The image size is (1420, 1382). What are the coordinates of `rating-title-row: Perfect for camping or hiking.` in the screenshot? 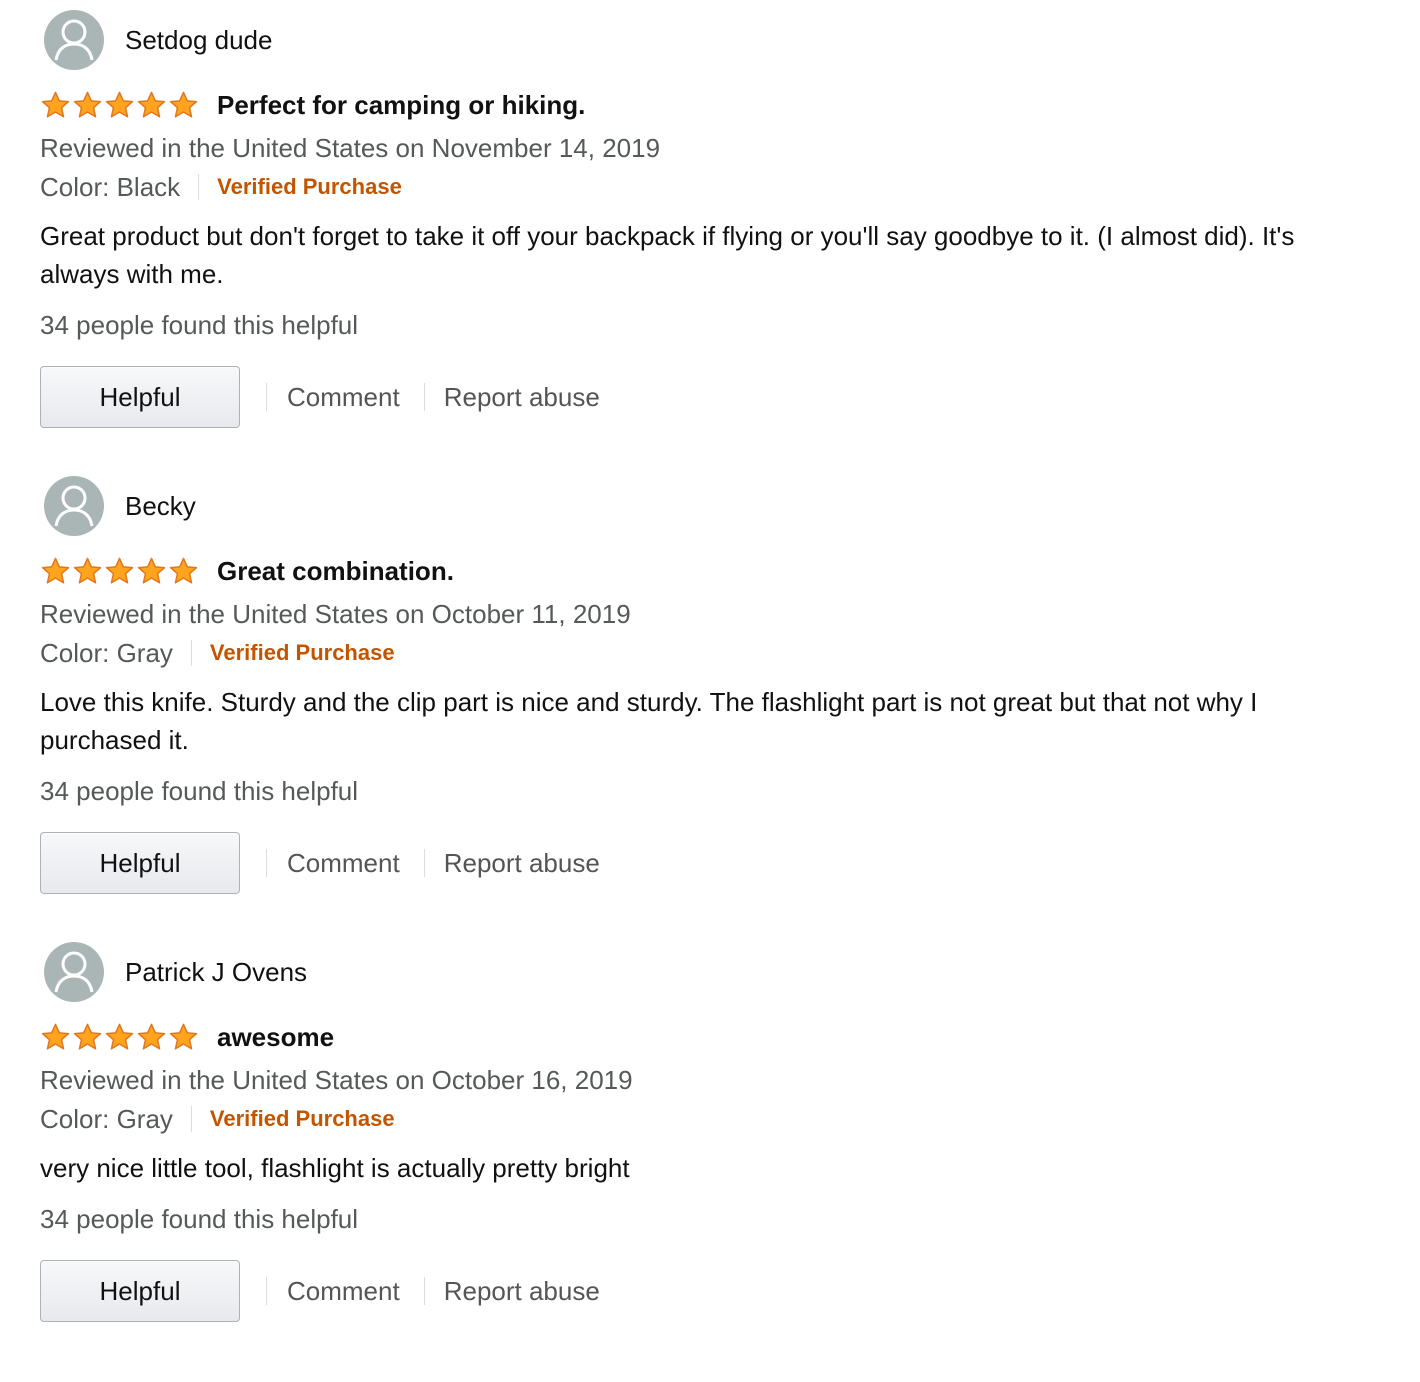 It's located at (312, 105).